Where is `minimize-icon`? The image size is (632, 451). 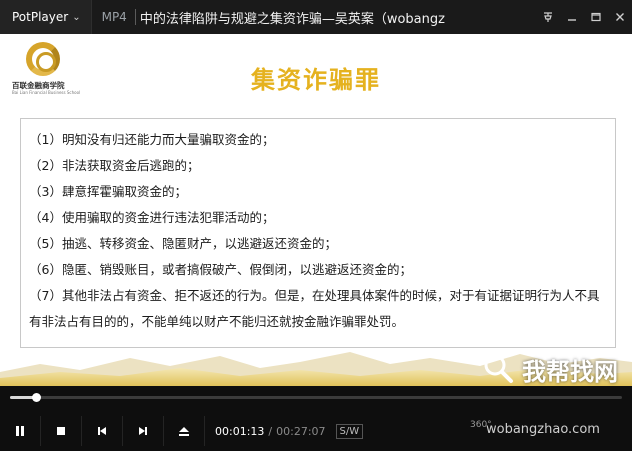
minimize-icon is located at coordinates (572, 17).